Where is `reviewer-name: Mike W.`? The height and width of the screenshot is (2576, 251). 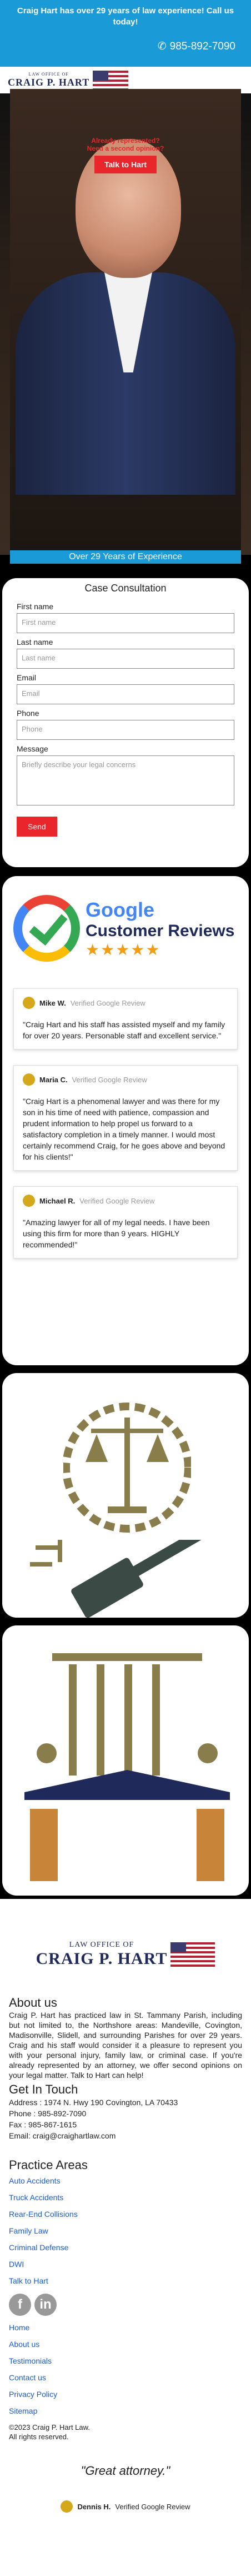 reviewer-name: Mike W. is located at coordinates (52, 1003).